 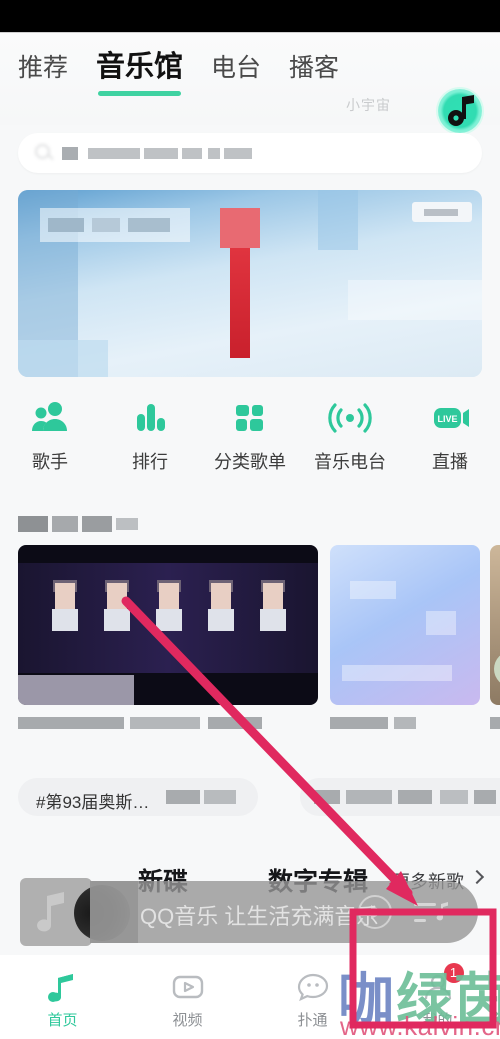 What do you see at coordinates (442, 212) in the screenshot?
I see `banner-badge` at bounding box center [442, 212].